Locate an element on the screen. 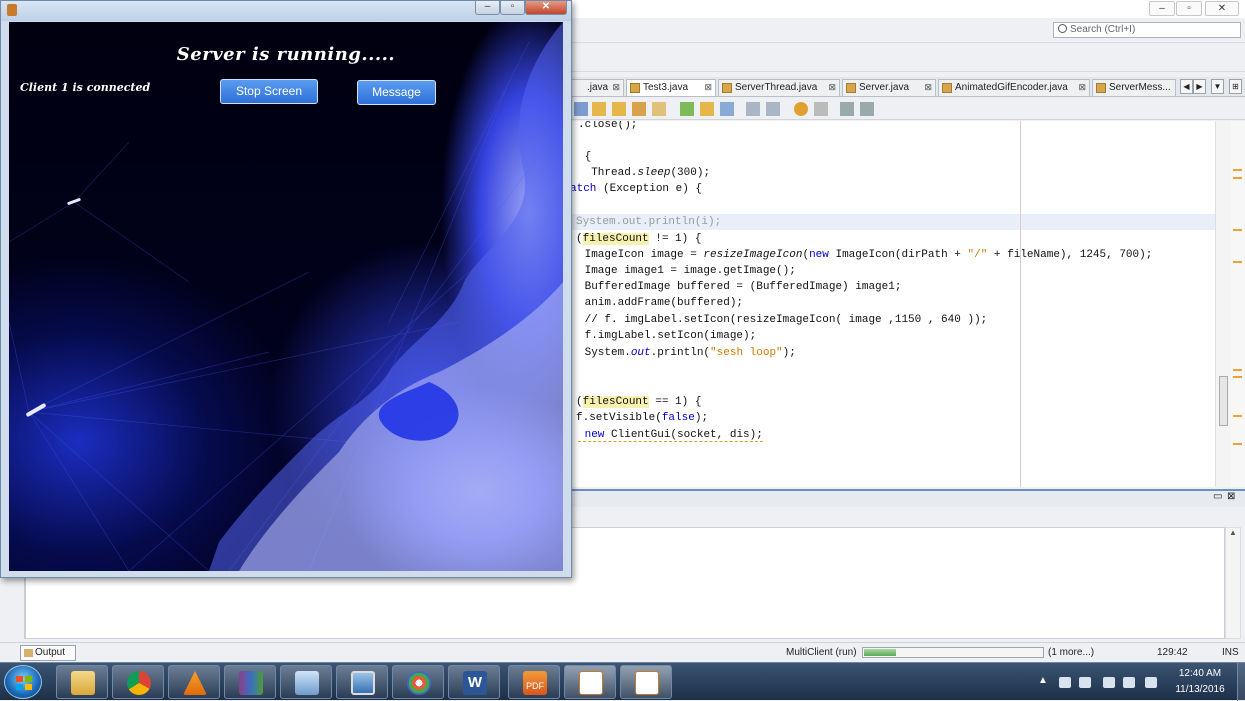  code-line: Thread.sleep(300); is located at coordinates (644, 173).